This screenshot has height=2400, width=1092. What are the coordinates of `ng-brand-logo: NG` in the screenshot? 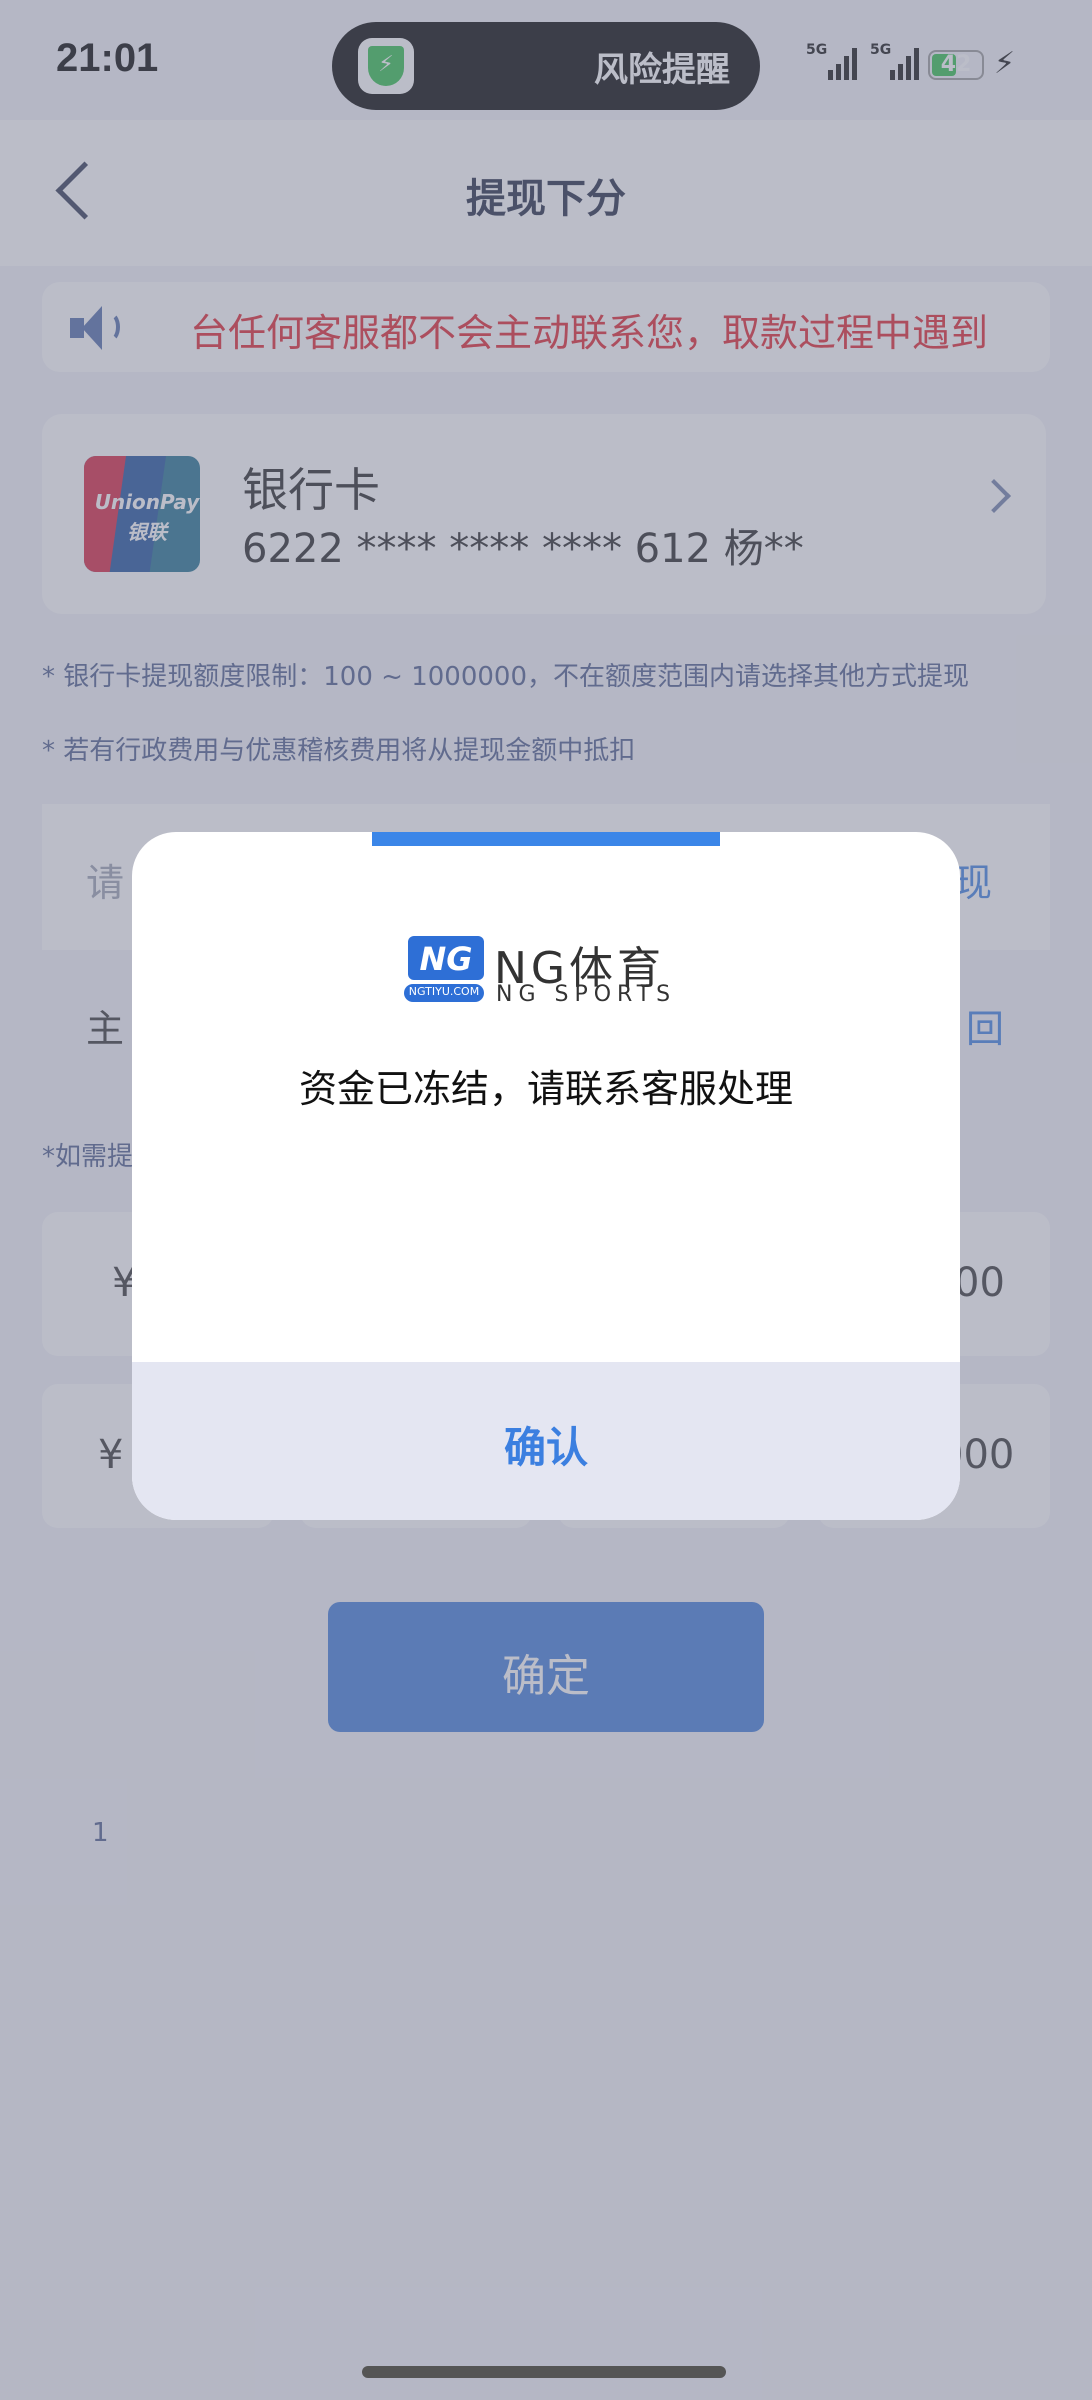 It's located at (446, 958).